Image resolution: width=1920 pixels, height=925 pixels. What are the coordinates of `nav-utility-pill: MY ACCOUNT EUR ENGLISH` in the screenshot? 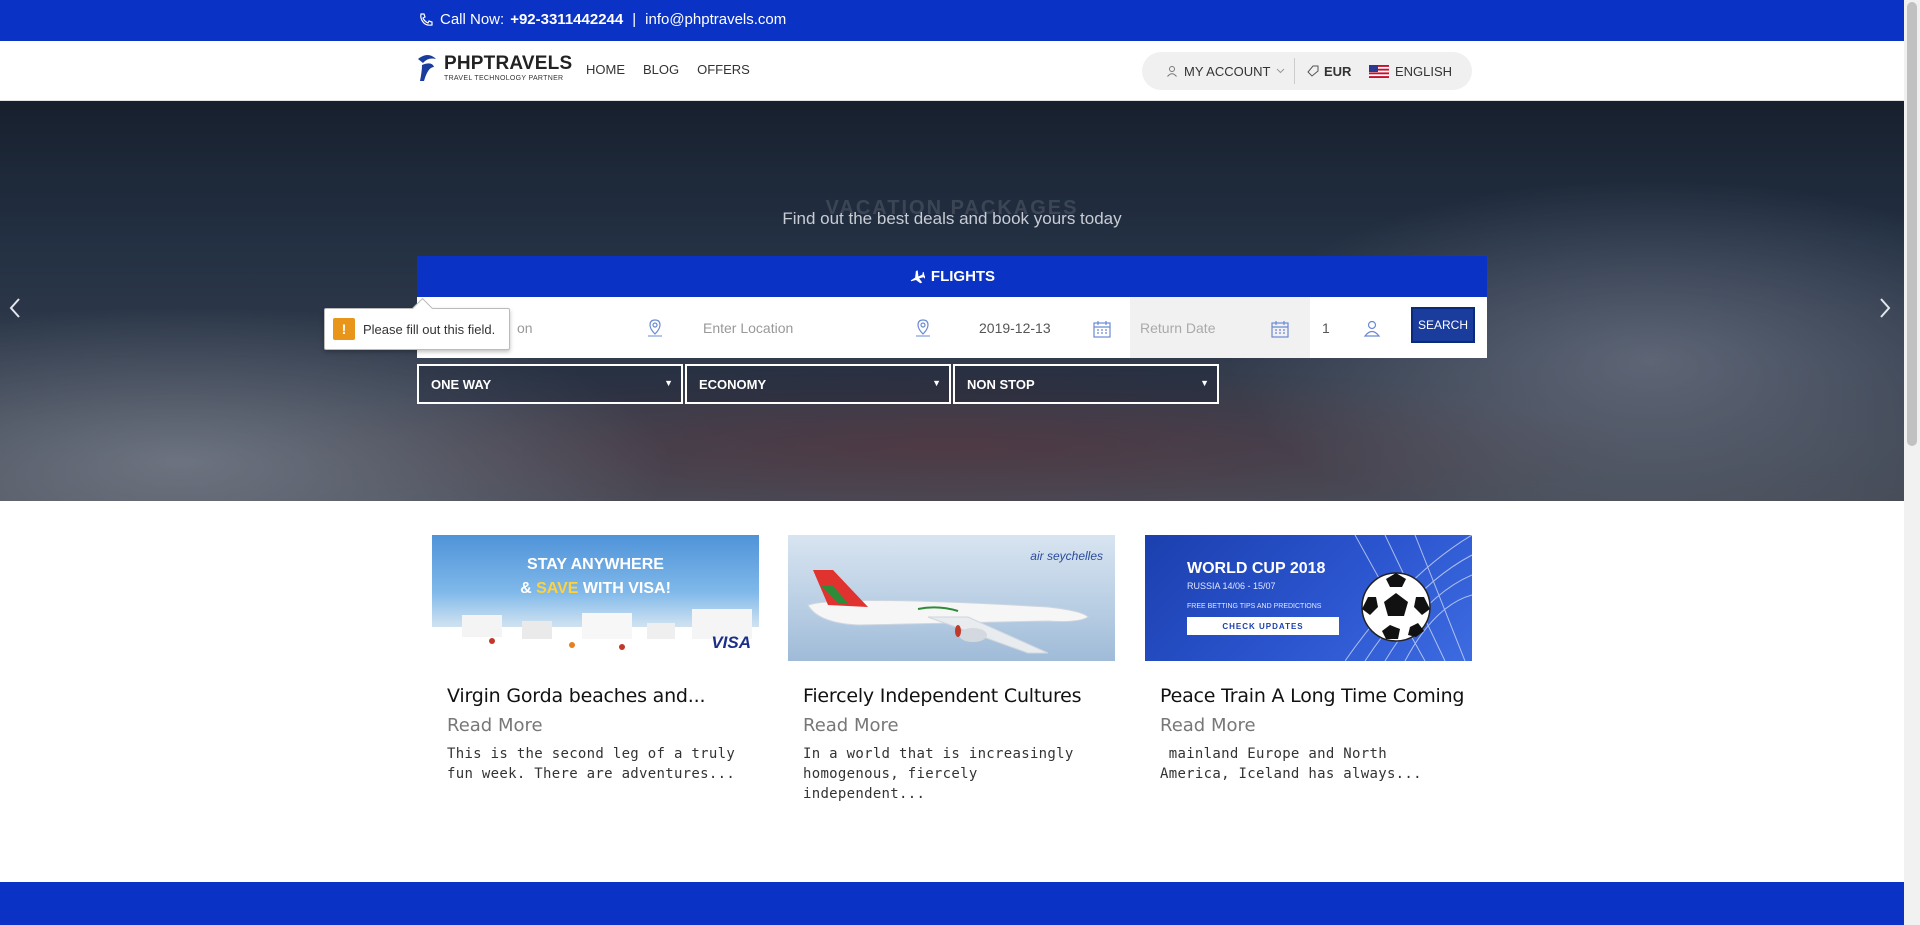 It's located at (1307, 71).